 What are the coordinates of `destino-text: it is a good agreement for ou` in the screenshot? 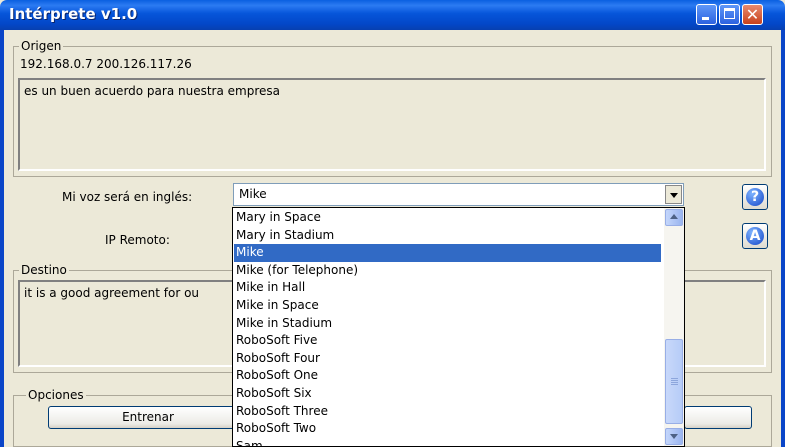 It's located at (112, 293).